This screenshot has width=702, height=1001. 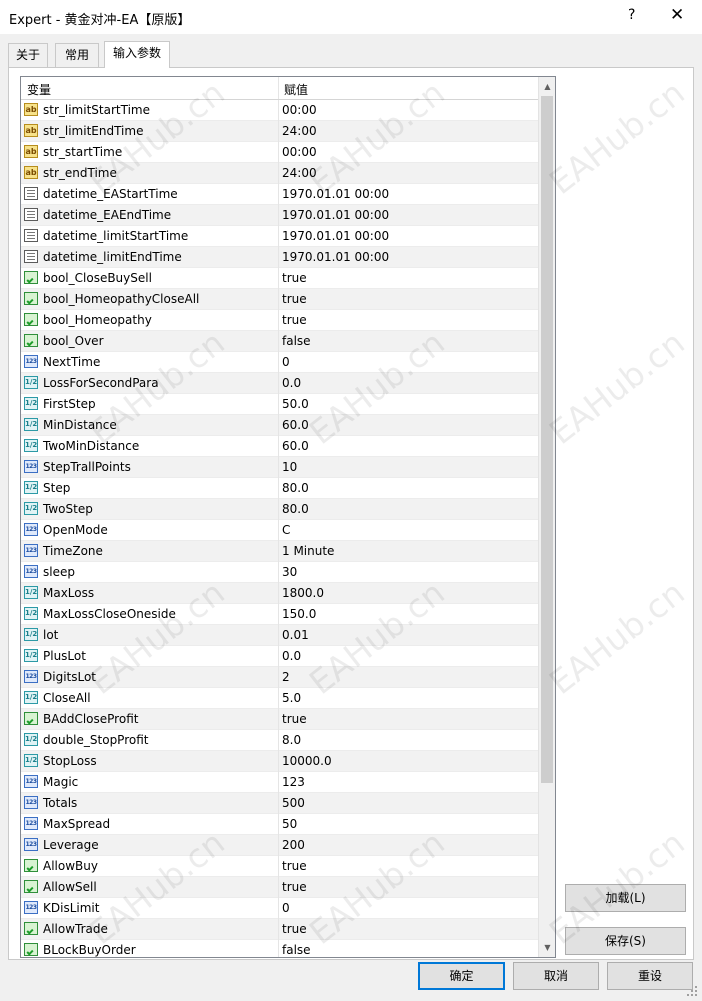 What do you see at coordinates (280, 509) in the screenshot?
I see `parameter-row: 1/2 TwoStep 80.0` at bounding box center [280, 509].